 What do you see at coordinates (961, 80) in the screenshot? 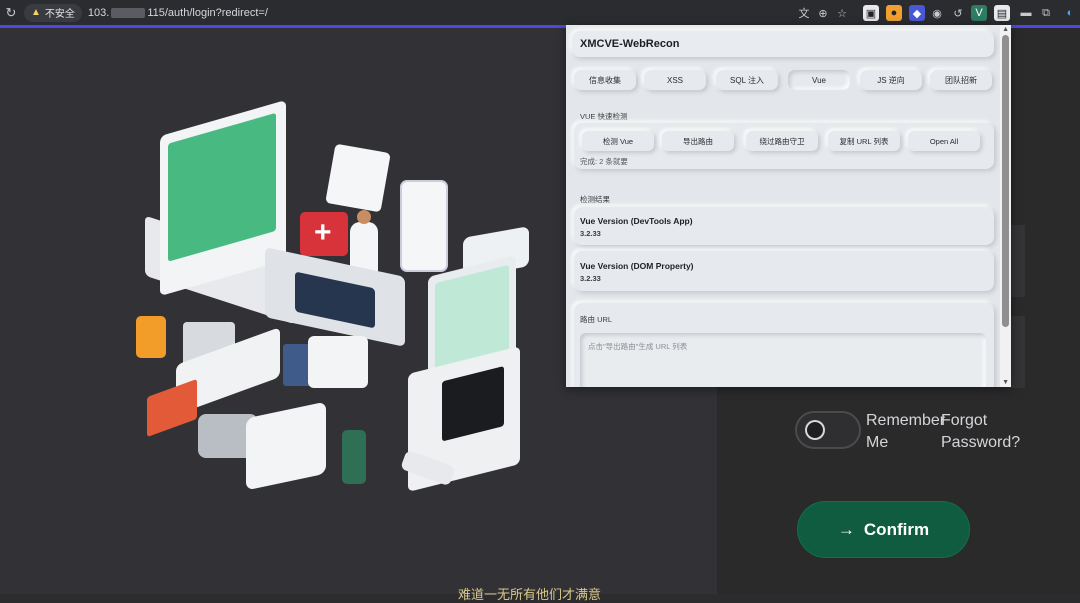
I see `tab-team-recruit: 团队招新` at bounding box center [961, 80].